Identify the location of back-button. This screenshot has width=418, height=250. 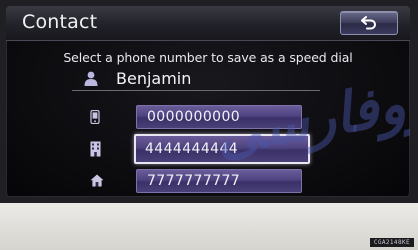
(369, 23).